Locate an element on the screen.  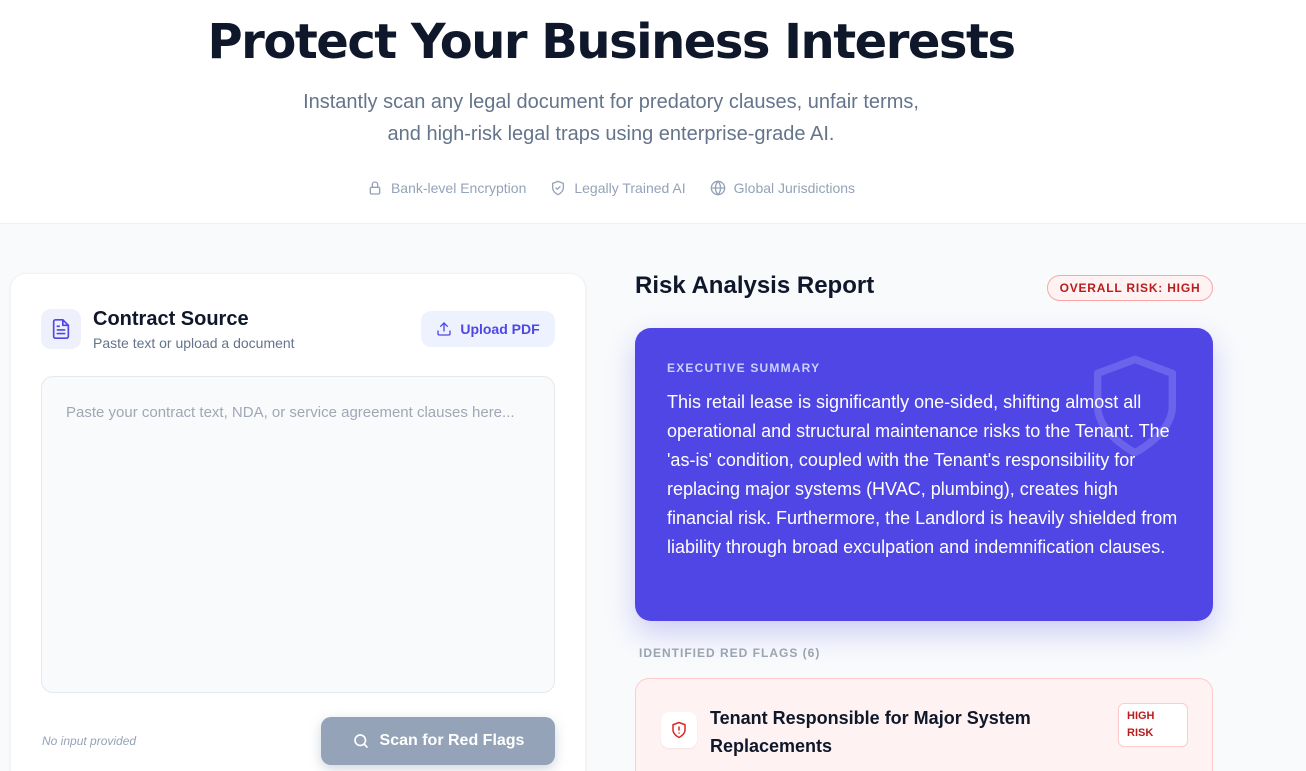
lock-icon is located at coordinates (375, 188).